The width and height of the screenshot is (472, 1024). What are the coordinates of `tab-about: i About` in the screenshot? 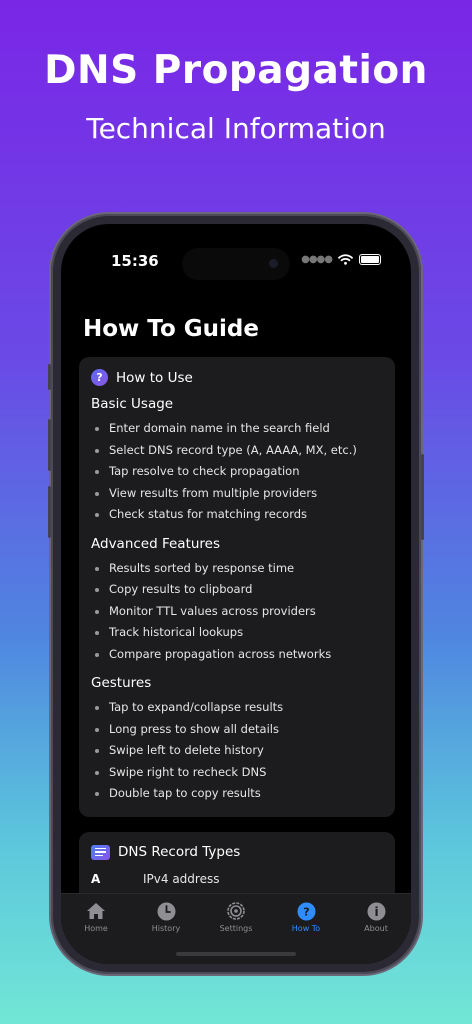 It's located at (376, 929).